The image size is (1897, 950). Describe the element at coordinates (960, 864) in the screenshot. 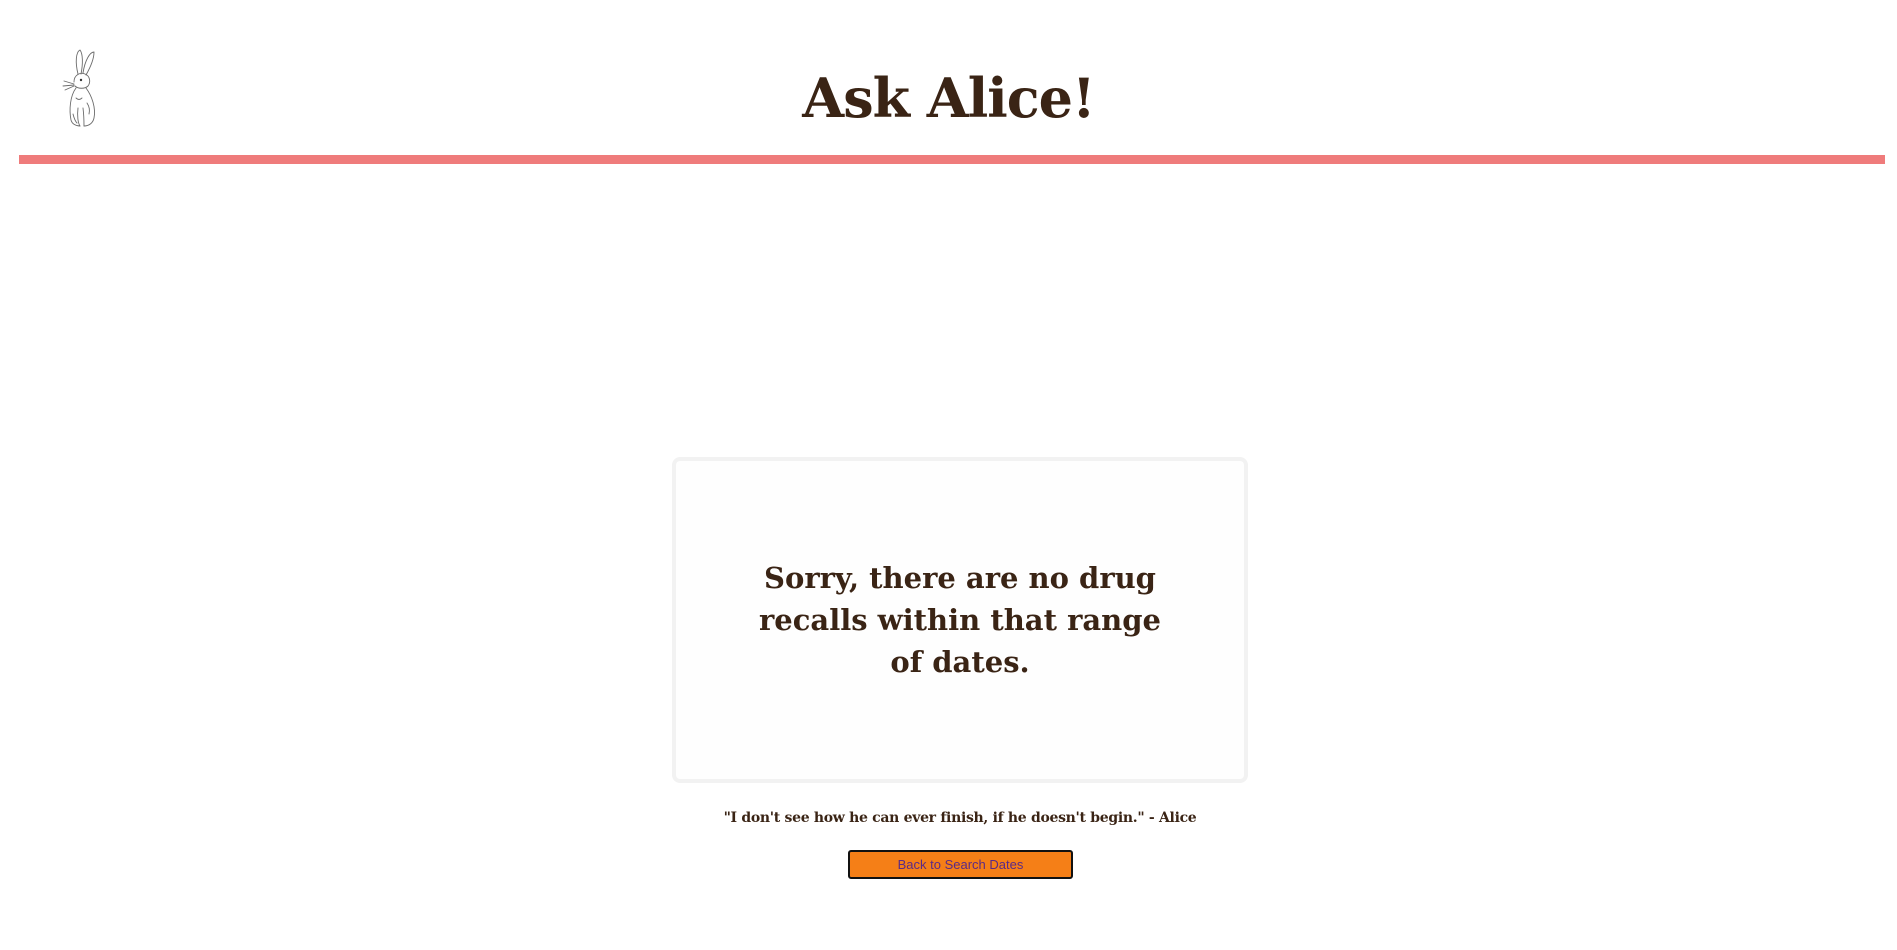

I see `back-to-search-button: Back to Search Dates` at that location.